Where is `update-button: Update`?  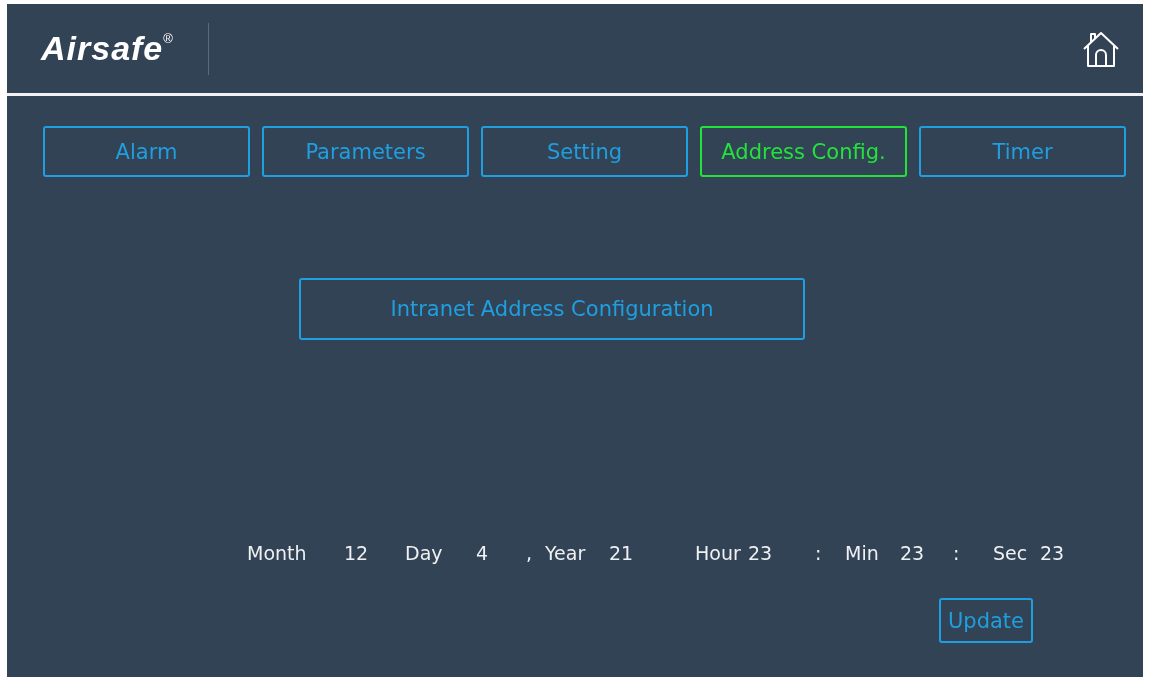
update-button: Update is located at coordinates (985, 620).